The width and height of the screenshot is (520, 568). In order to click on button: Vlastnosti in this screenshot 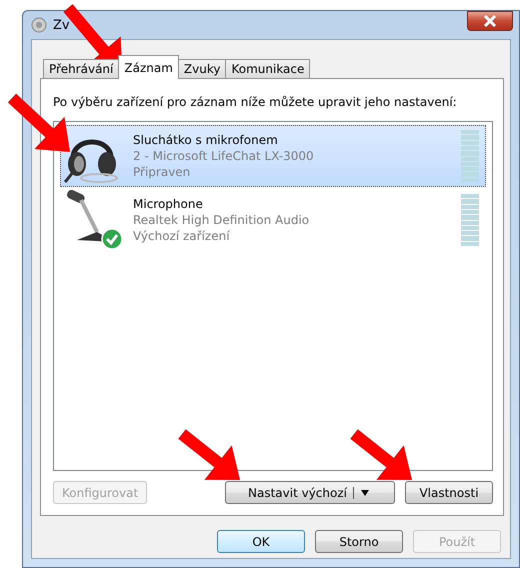, I will do `click(449, 492)`.